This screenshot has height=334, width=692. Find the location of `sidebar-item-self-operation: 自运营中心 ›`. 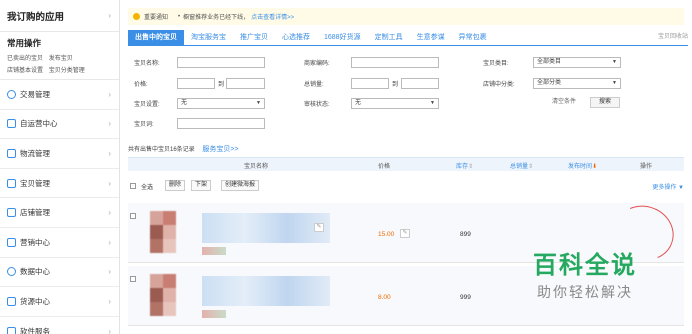

sidebar-item-self-operation: 自运营中心 › is located at coordinates (59, 125).